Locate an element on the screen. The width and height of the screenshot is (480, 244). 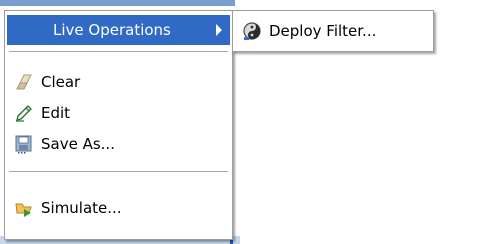
simulate-icon is located at coordinates (24, 208).